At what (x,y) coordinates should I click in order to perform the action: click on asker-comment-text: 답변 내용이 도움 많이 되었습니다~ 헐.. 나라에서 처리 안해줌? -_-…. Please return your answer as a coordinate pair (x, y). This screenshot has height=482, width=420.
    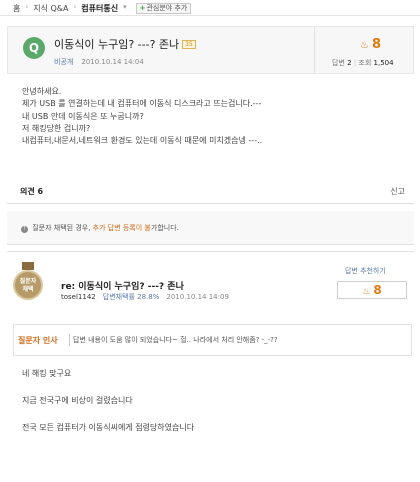
    Looking at the image, I should click on (175, 340).